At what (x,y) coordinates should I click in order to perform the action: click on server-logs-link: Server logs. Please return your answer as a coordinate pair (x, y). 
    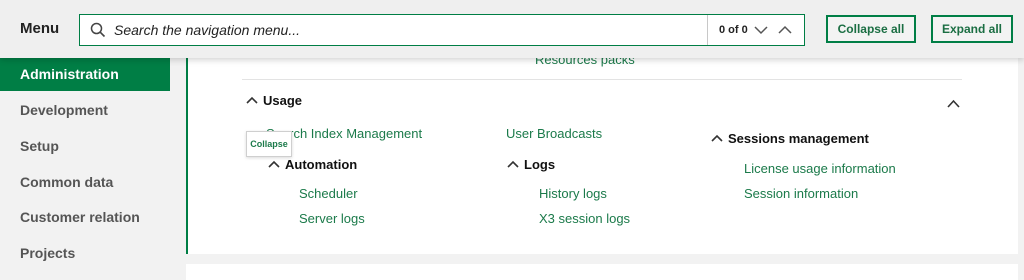
    Looking at the image, I should click on (332, 218).